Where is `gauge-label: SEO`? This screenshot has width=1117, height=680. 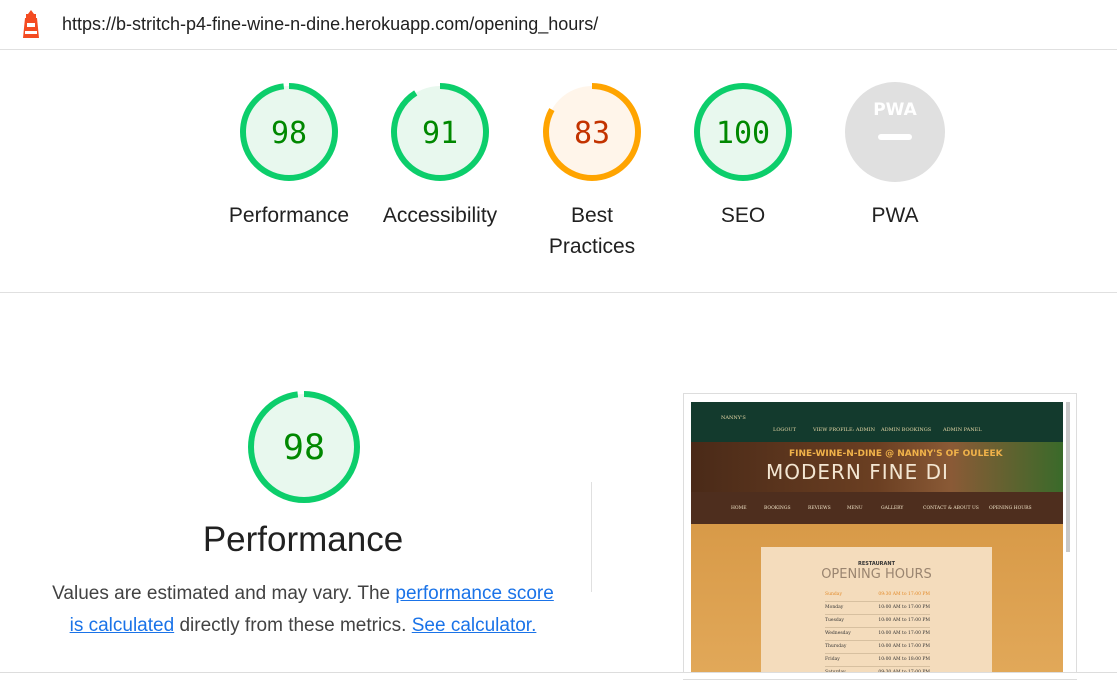 gauge-label: SEO is located at coordinates (743, 215).